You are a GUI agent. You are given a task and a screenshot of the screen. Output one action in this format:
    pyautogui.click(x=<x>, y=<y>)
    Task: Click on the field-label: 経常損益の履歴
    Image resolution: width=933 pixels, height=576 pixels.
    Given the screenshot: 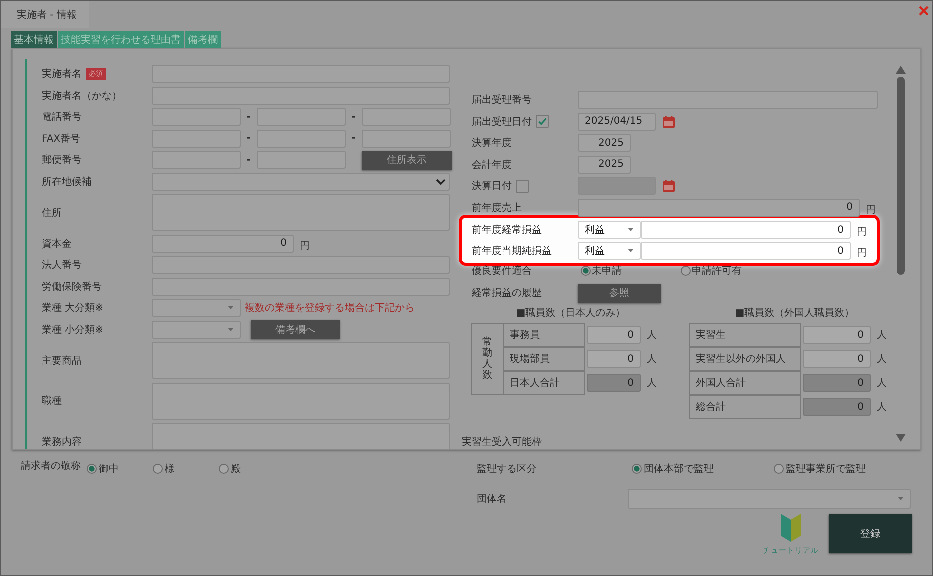 What is the action you would take?
    pyautogui.click(x=507, y=293)
    